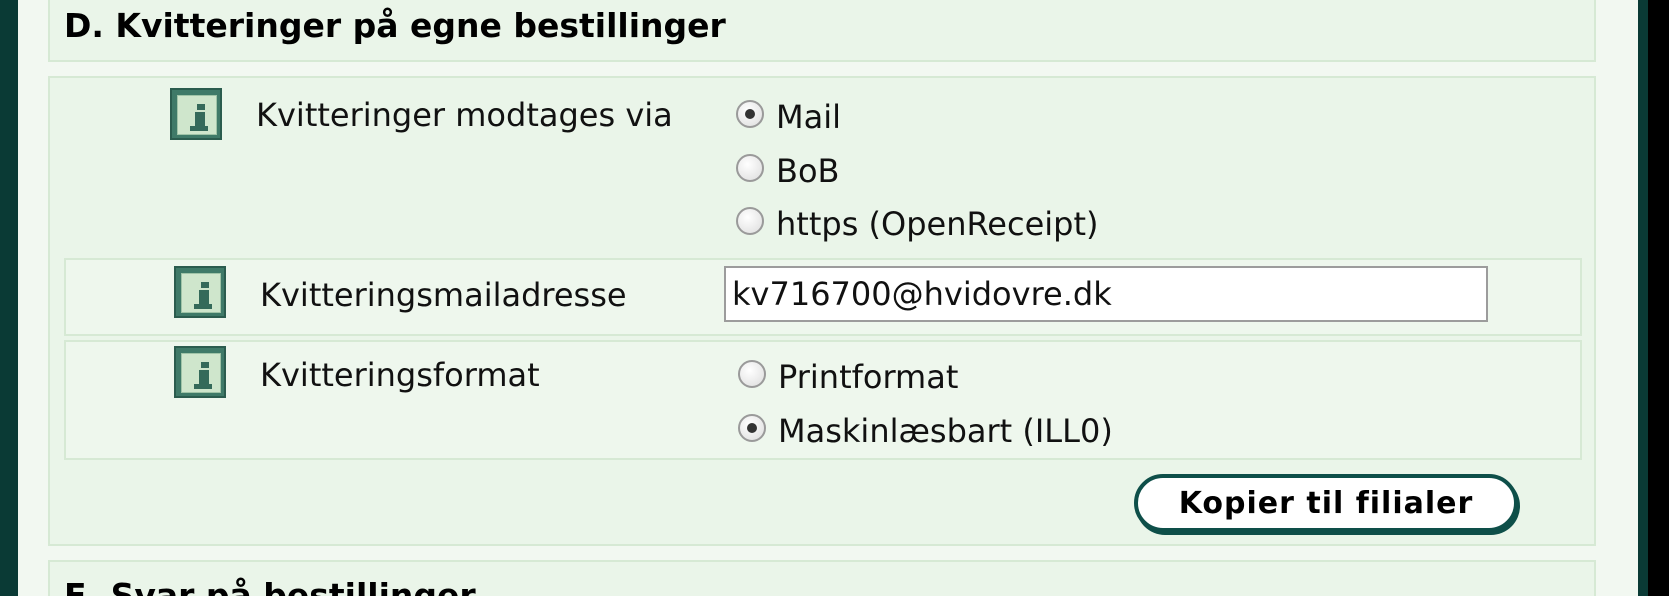 Image resolution: width=1669 pixels, height=596 pixels. What do you see at coordinates (868, 377) in the screenshot?
I see `radio-label: Printformat` at bounding box center [868, 377].